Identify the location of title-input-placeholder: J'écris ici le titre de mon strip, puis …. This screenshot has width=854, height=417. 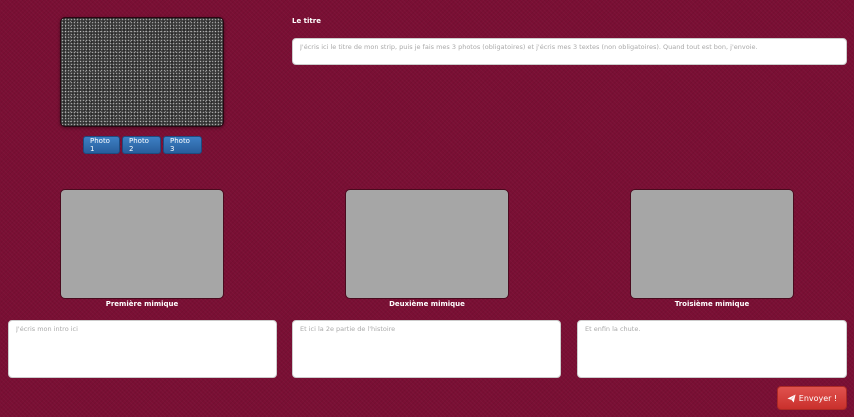
(529, 47).